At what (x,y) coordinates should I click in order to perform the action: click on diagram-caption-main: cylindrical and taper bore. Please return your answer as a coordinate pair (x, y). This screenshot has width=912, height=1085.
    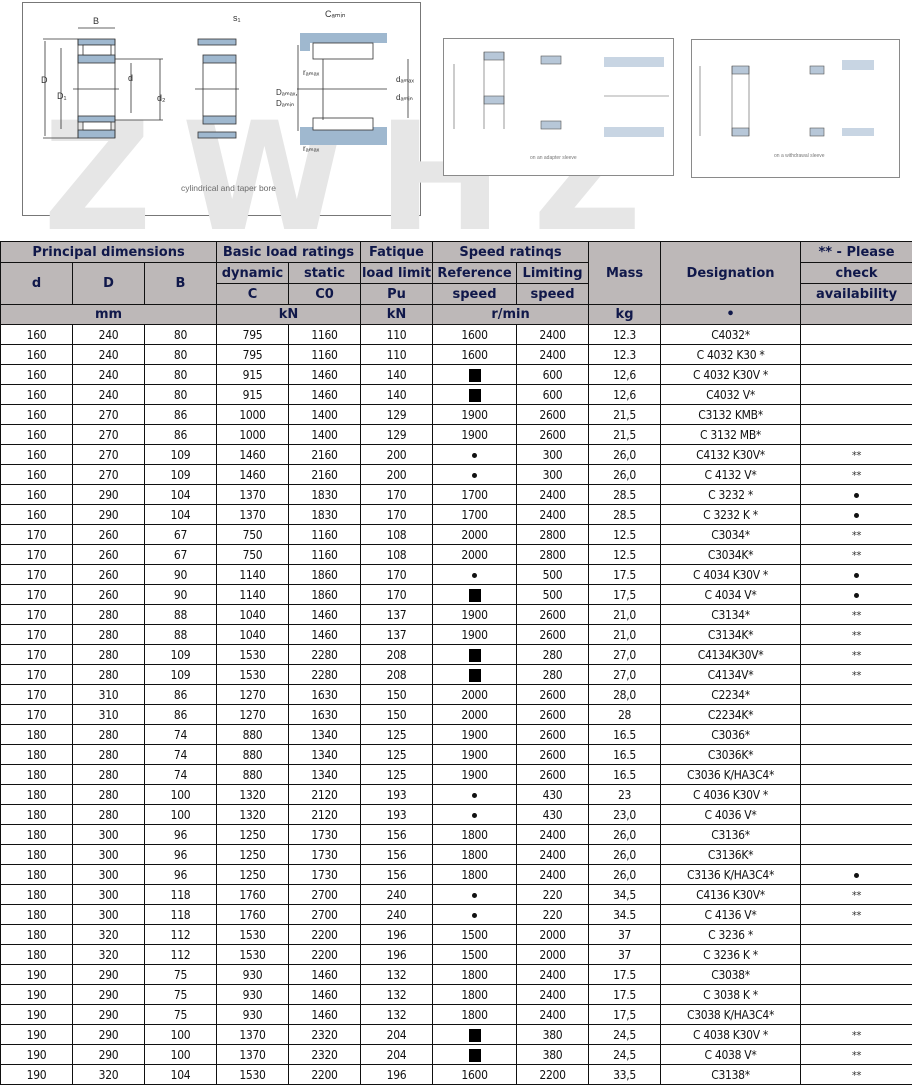
    Looking at the image, I should click on (228, 188).